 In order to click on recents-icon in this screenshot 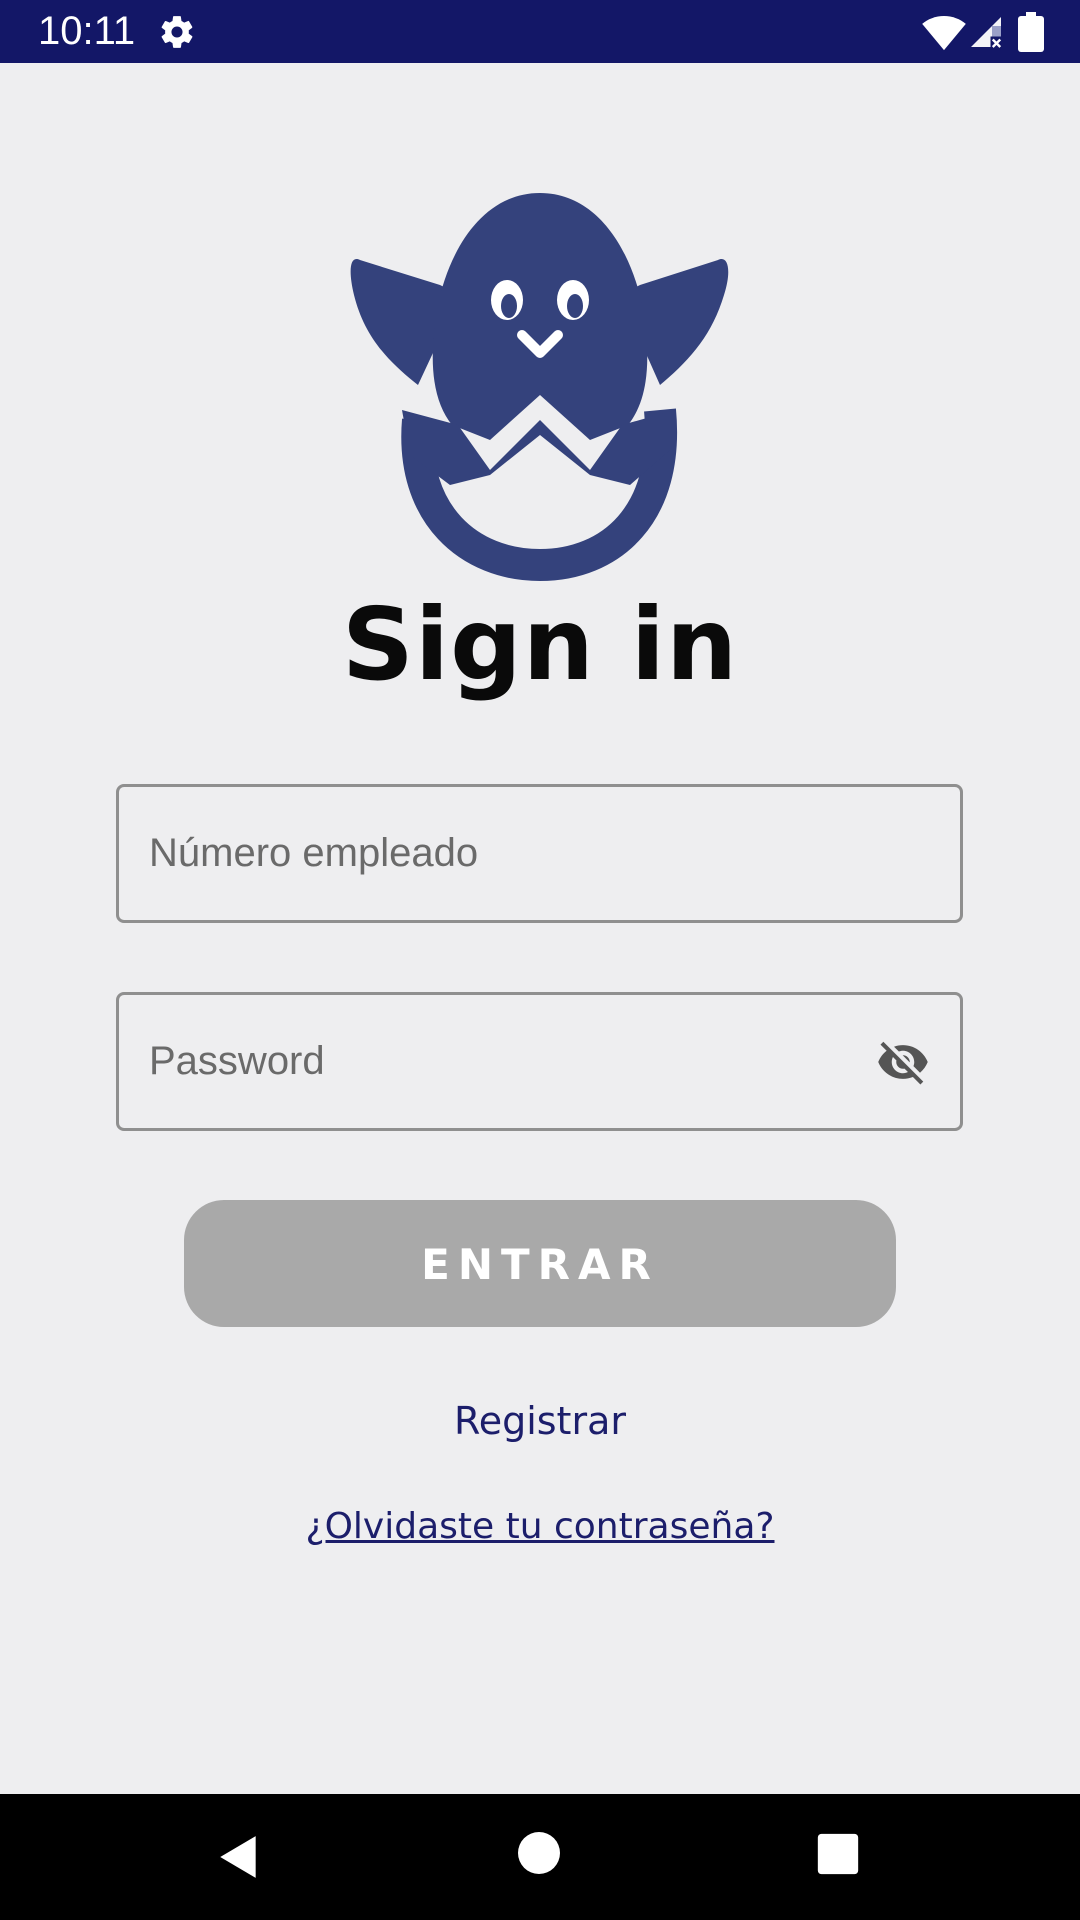, I will do `click(838, 1854)`.